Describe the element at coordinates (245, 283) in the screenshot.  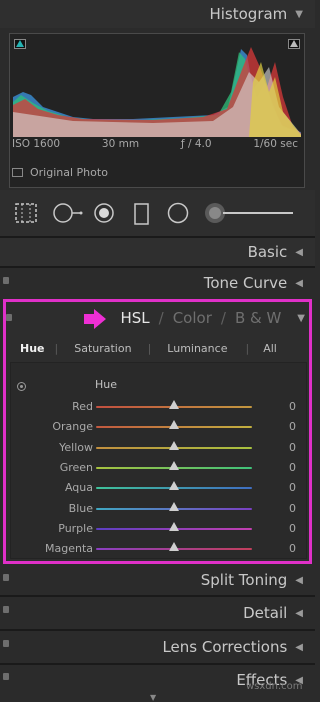
I see `tone-curve-title: Tone Curve` at that location.